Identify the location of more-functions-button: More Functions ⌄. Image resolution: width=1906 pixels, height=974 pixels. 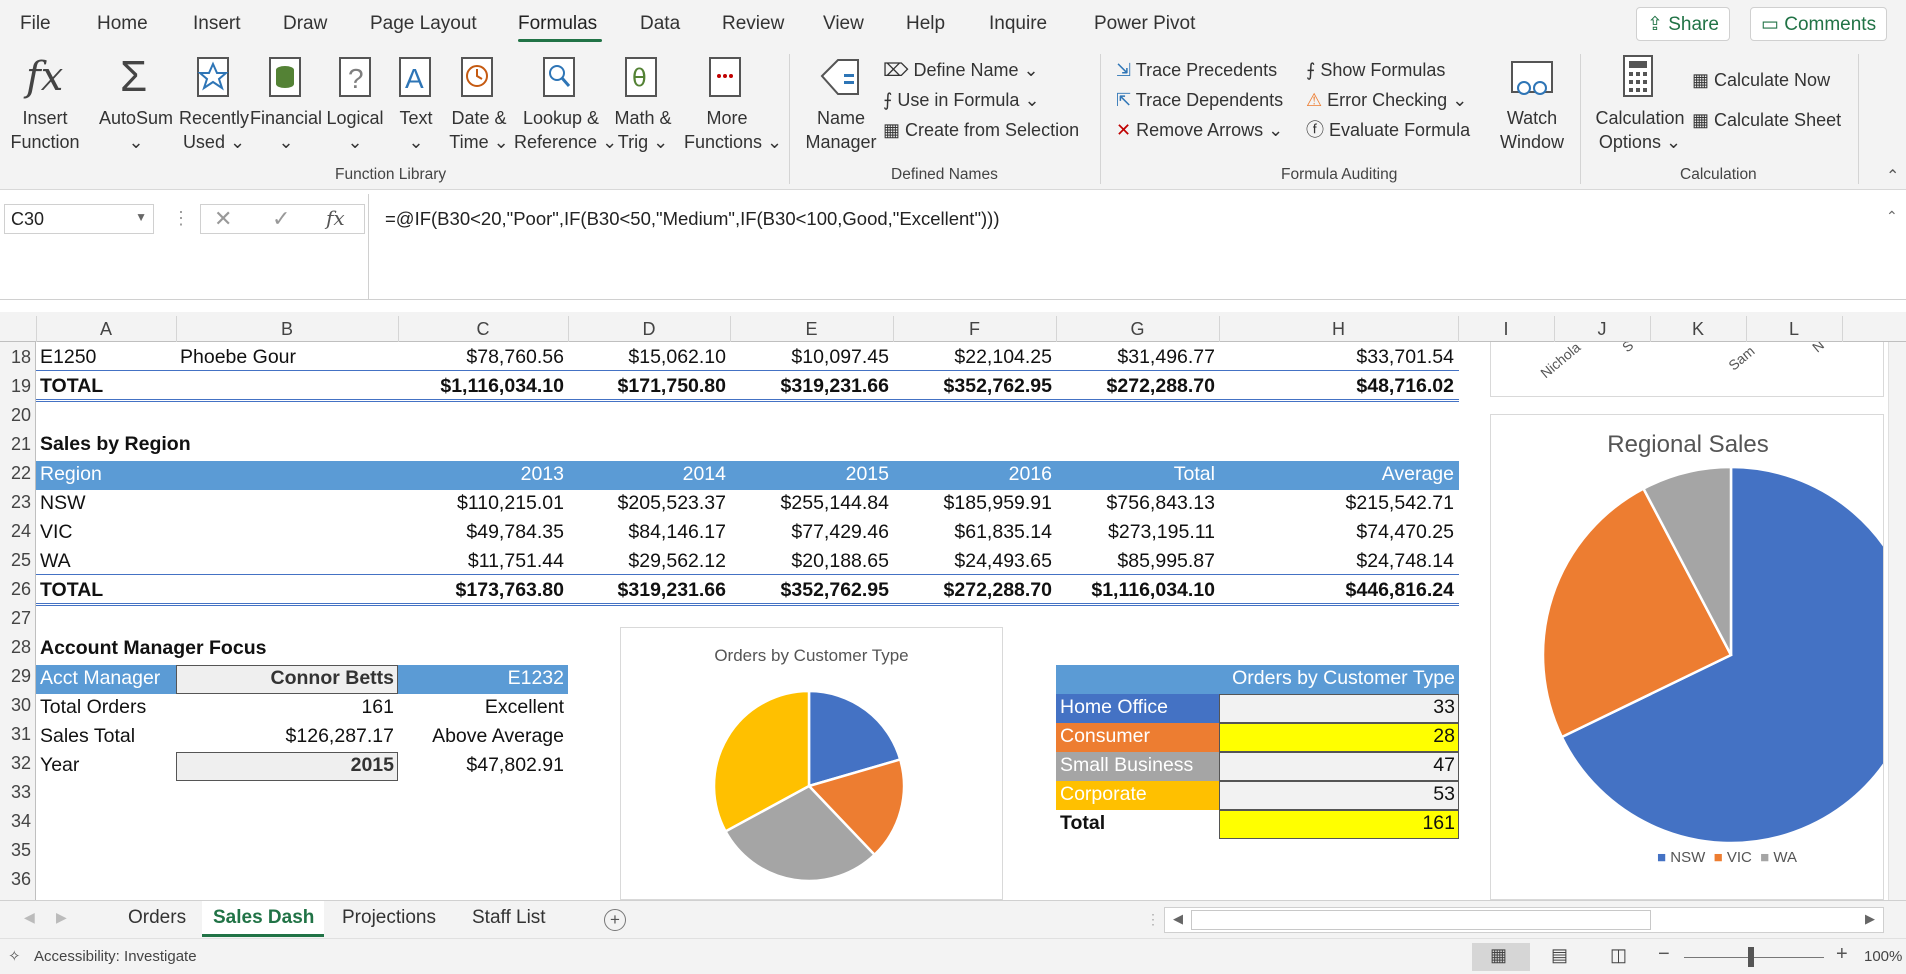
(733, 130).